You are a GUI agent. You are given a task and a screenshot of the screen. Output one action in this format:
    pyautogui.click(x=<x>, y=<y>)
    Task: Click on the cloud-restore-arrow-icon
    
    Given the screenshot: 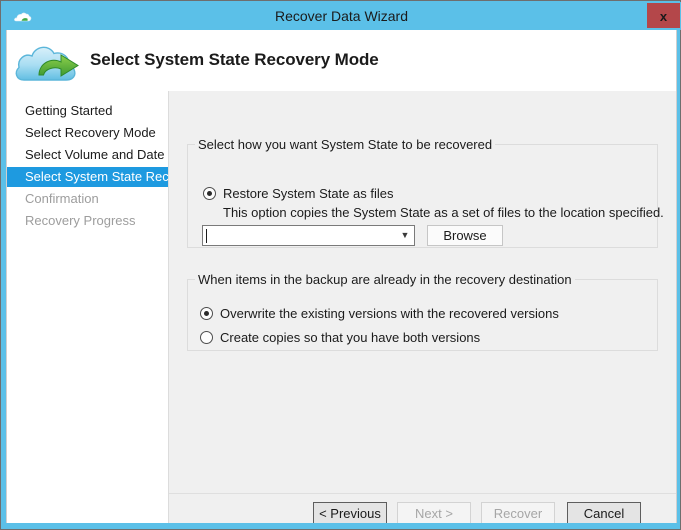 What is the action you would take?
    pyautogui.click(x=48, y=61)
    